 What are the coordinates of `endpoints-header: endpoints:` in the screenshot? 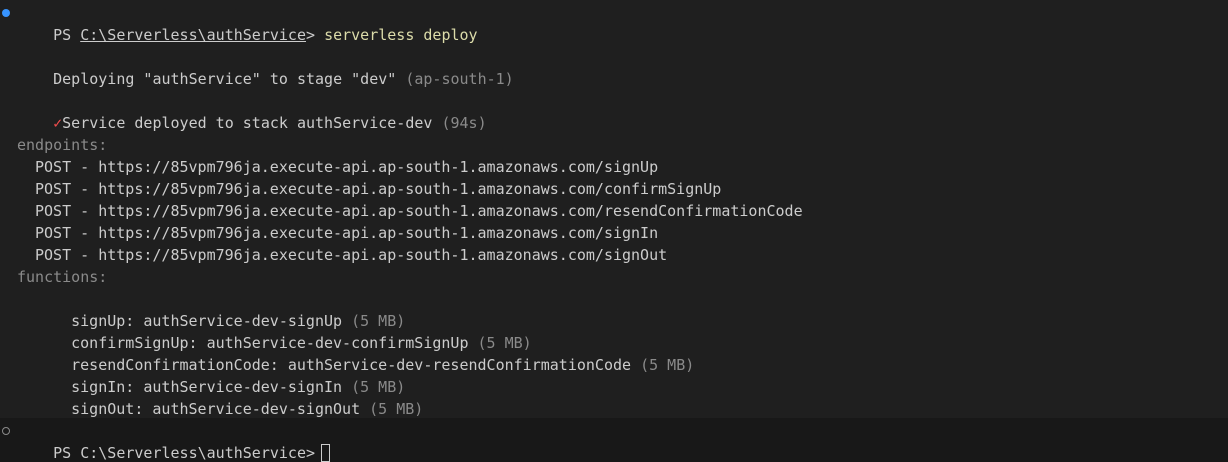 It's located at (62, 145).